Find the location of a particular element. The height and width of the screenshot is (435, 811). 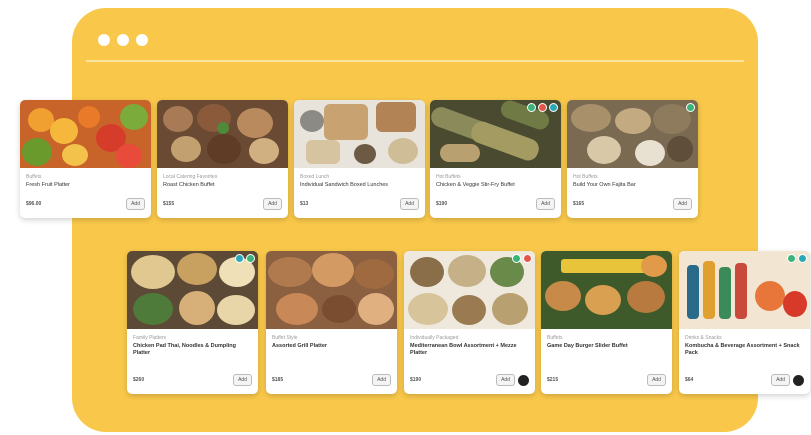

card-category: Boxed Lunch is located at coordinates (315, 177).